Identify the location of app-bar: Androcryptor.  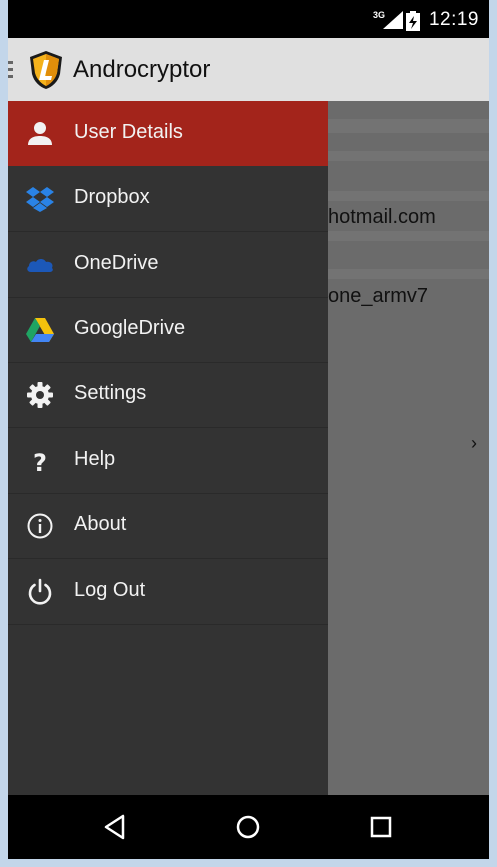
(248, 70).